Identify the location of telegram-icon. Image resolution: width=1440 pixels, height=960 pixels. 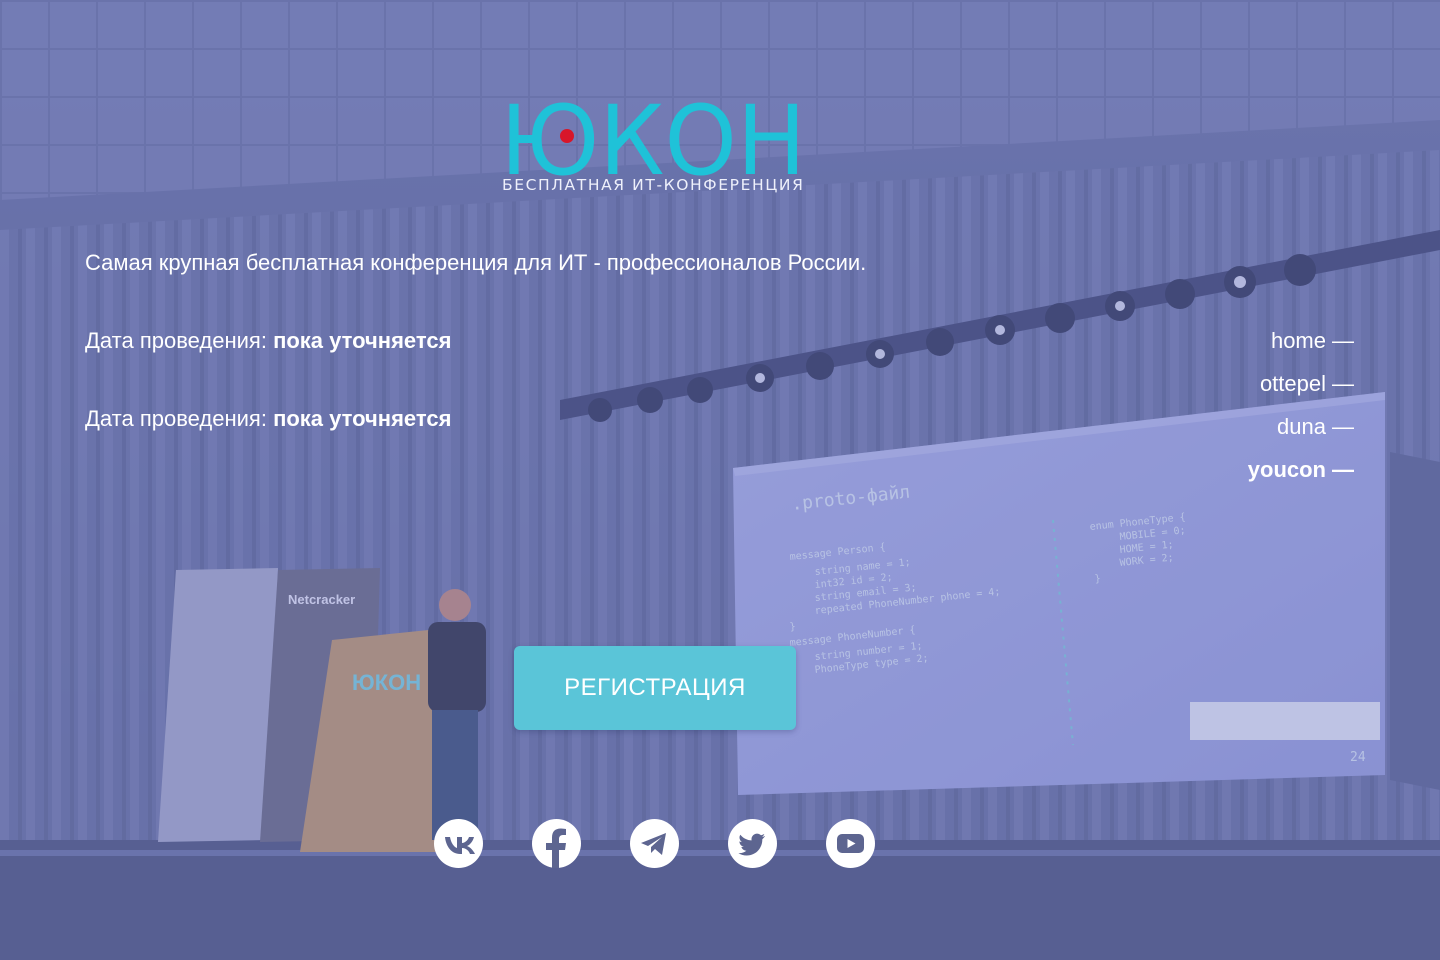
(653, 844).